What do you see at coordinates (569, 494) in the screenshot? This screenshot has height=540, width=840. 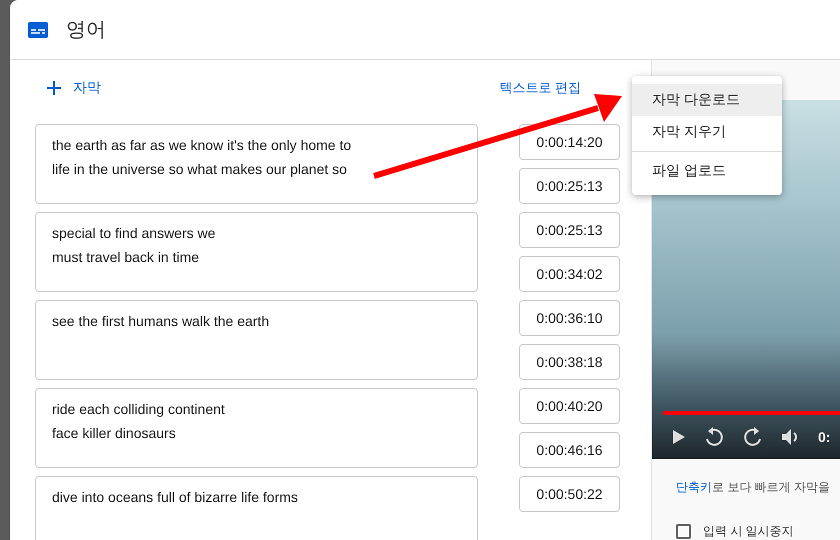 I see `start-time-field: 0:00:50:22` at bounding box center [569, 494].